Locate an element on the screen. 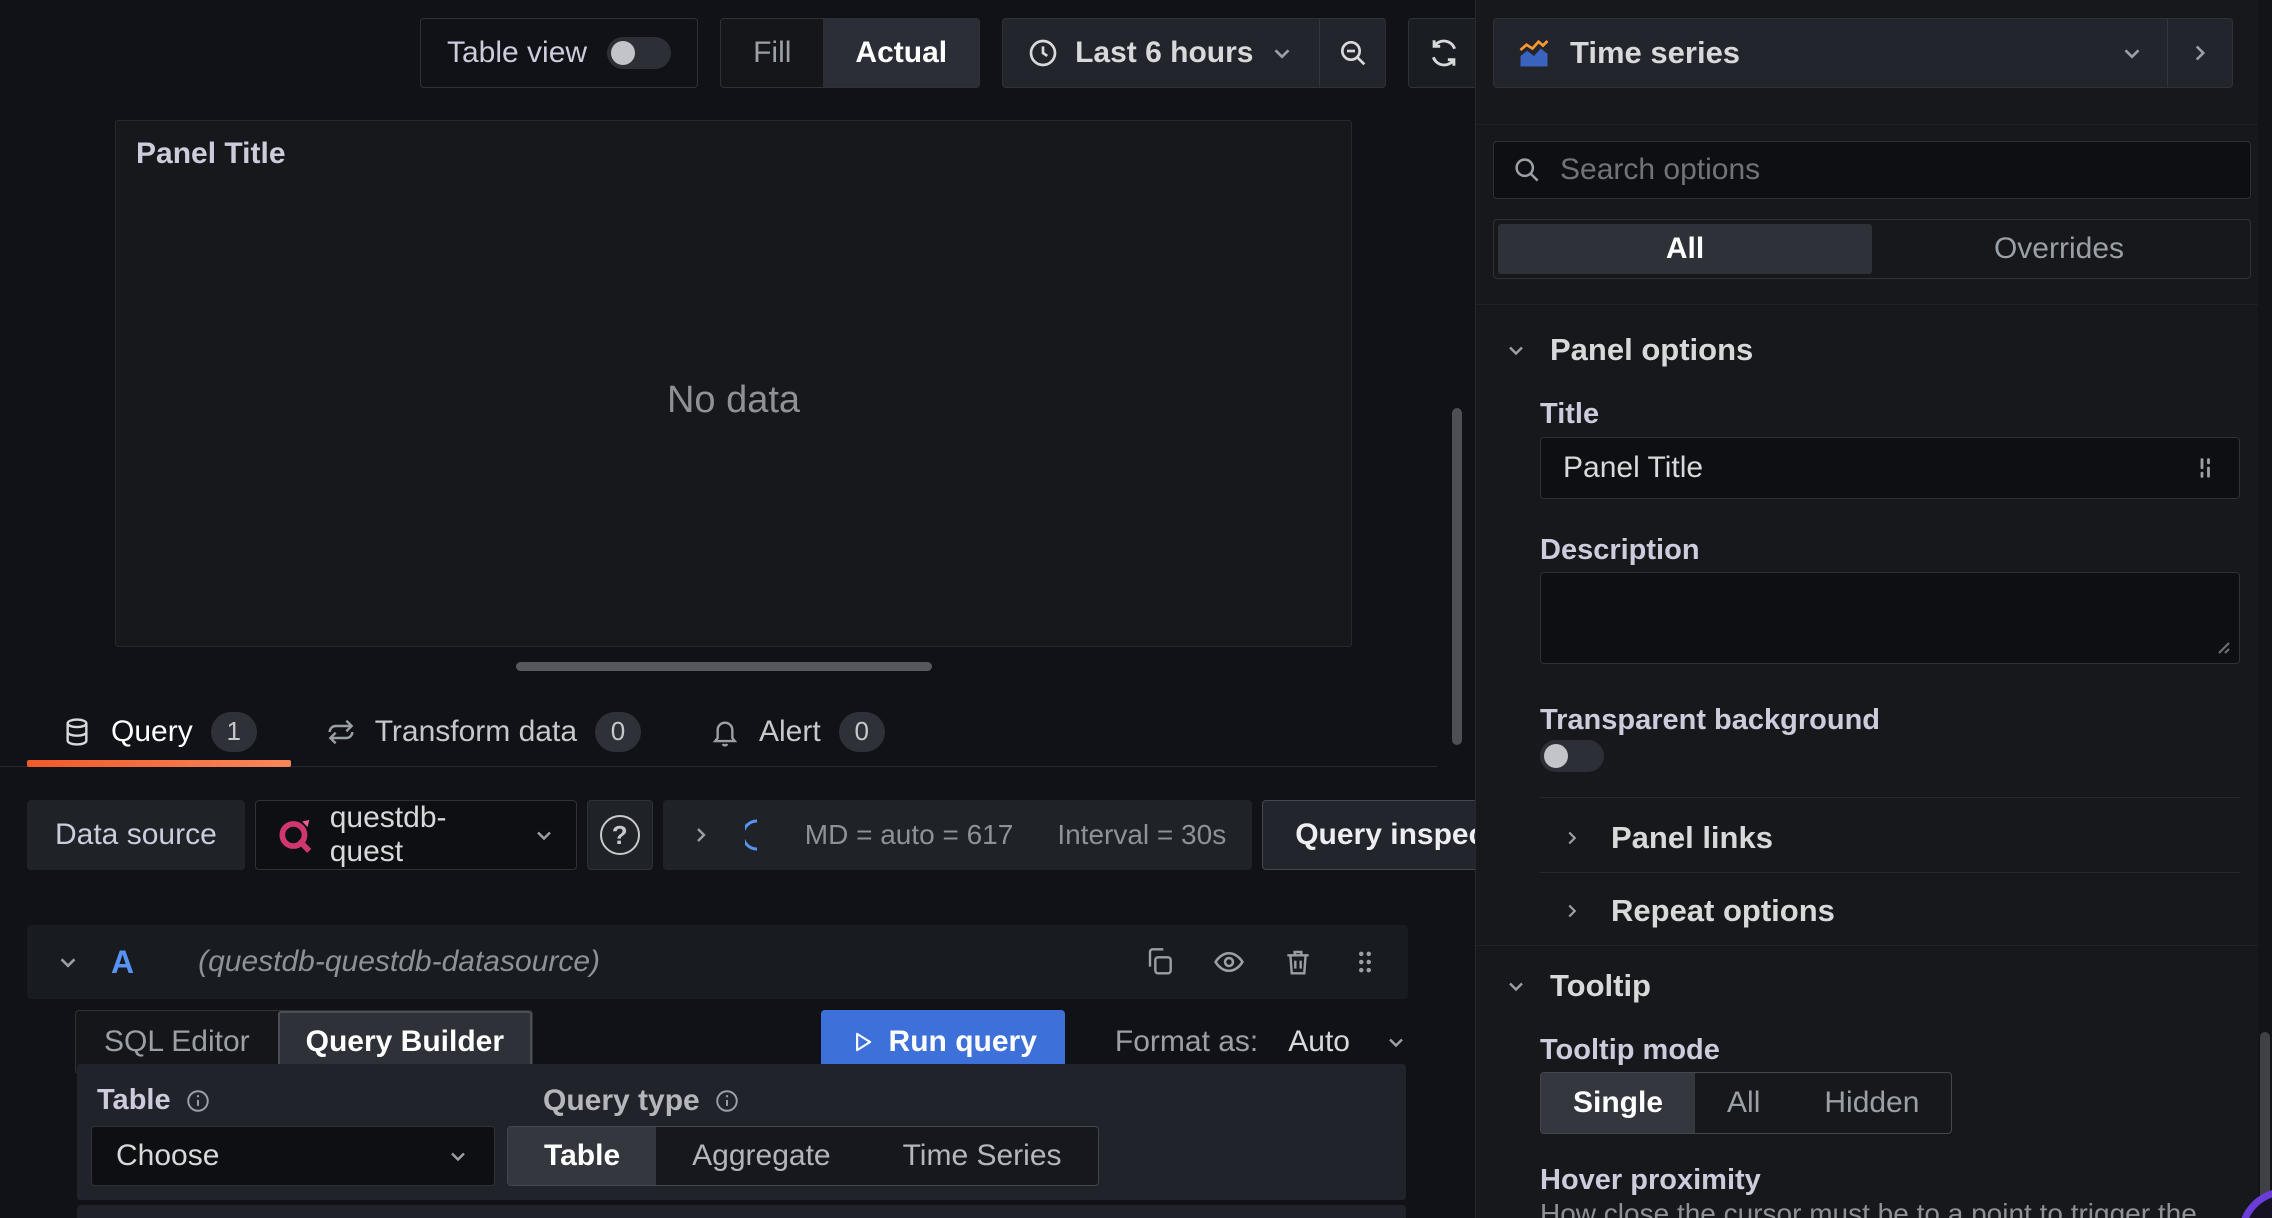  panel-options-section-header: Panel options is located at coordinates (1628, 350).